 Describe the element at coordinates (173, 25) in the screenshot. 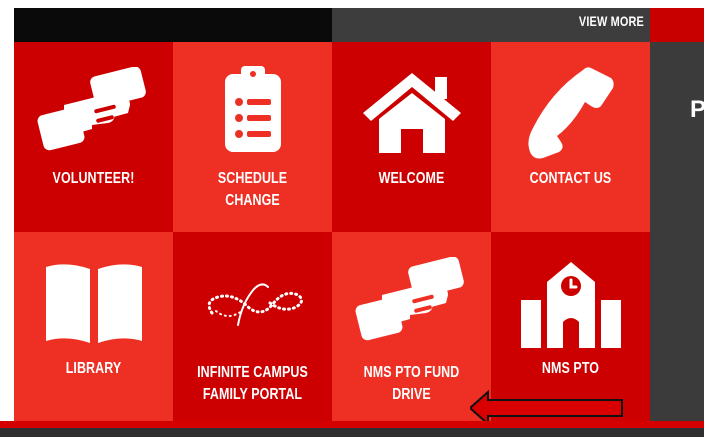

I see `top-bar-black` at that location.